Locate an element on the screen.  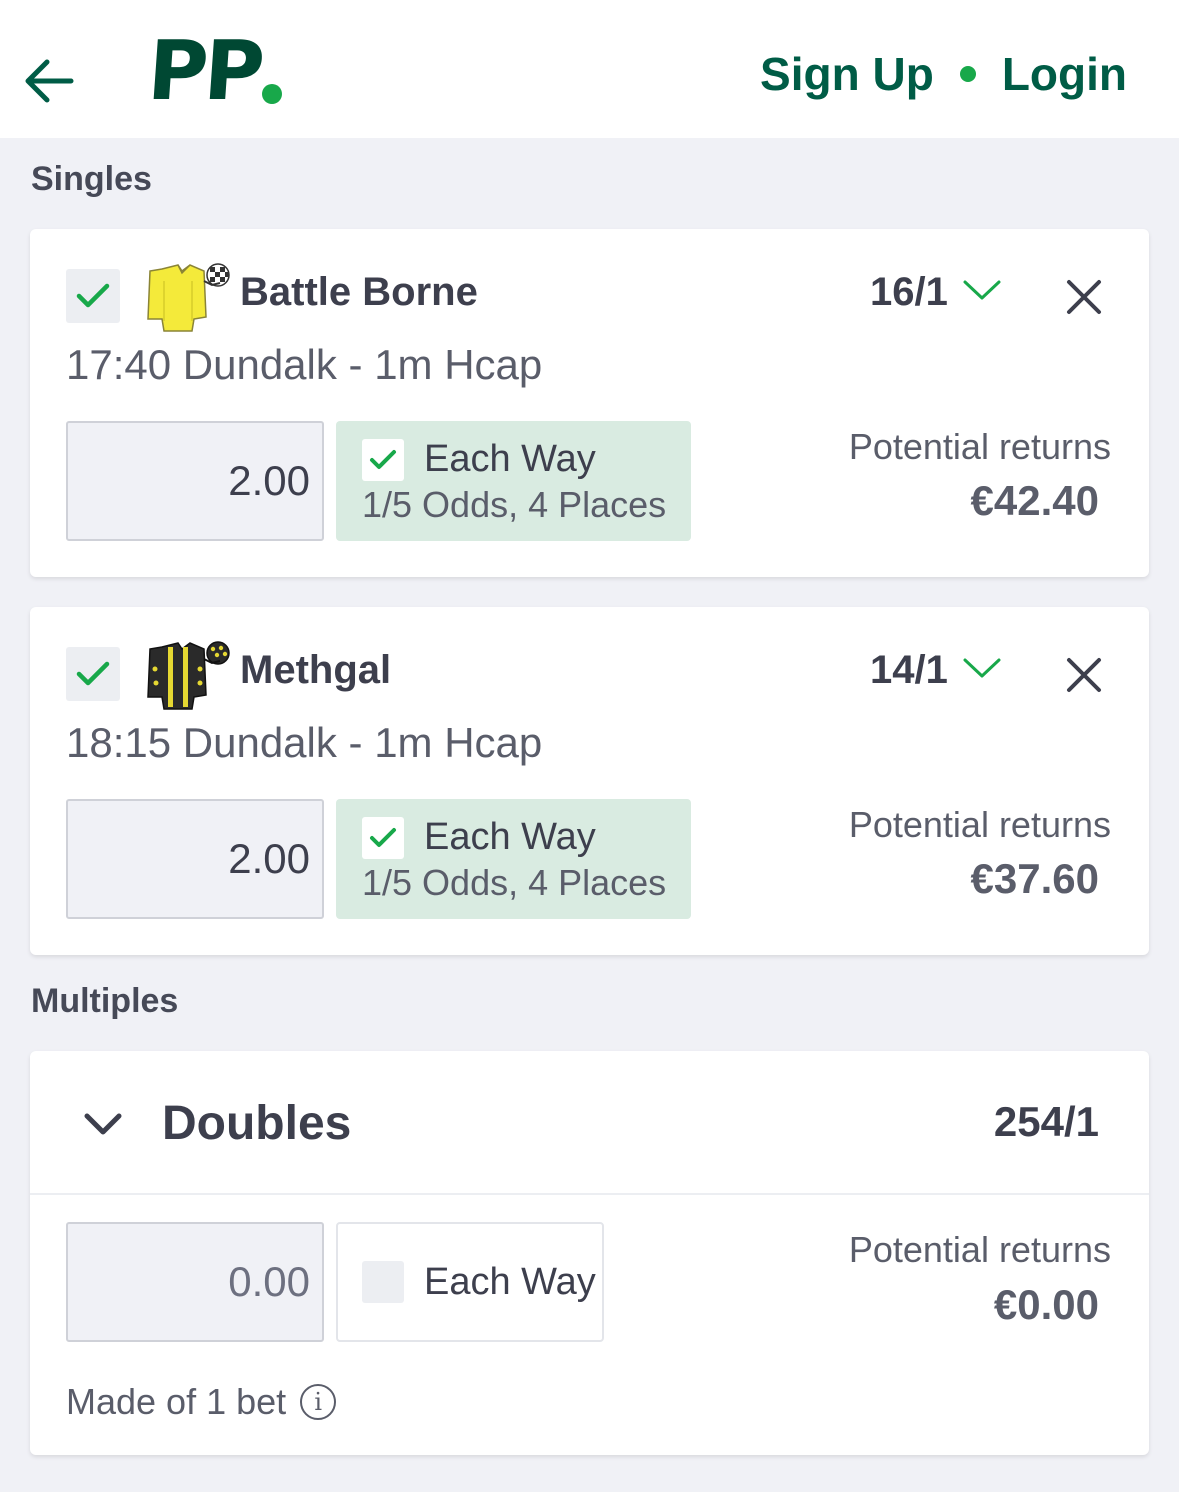
signup-link: Sign Up is located at coordinates (847, 74).